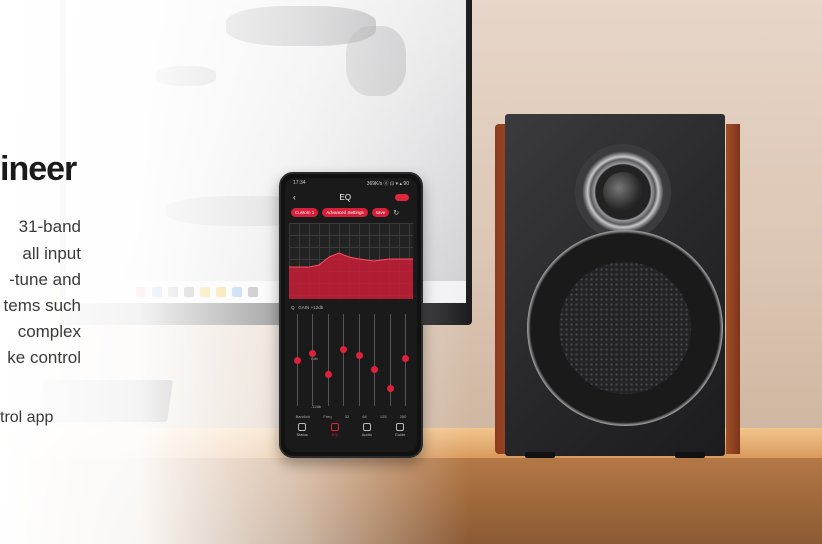 The width and height of the screenshot is (822, 544). Describe the element at coordinates (299, 183) in the screenshot. I see `status-time: 17:34` at that location.